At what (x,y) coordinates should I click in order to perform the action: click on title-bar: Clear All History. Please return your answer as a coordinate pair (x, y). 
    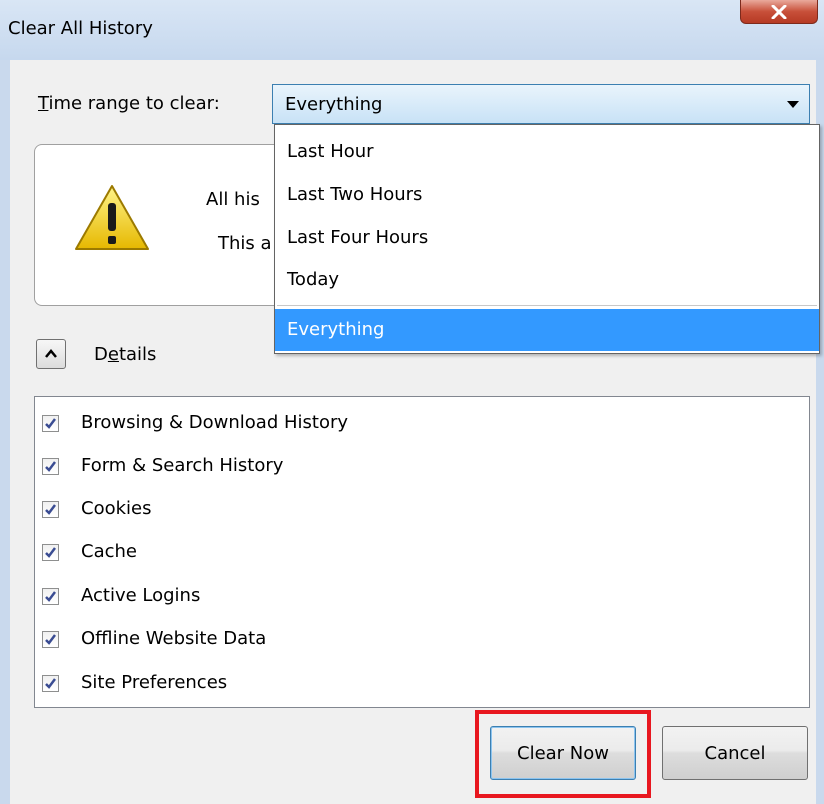
    Looking at the image, I should click on (412, 30).